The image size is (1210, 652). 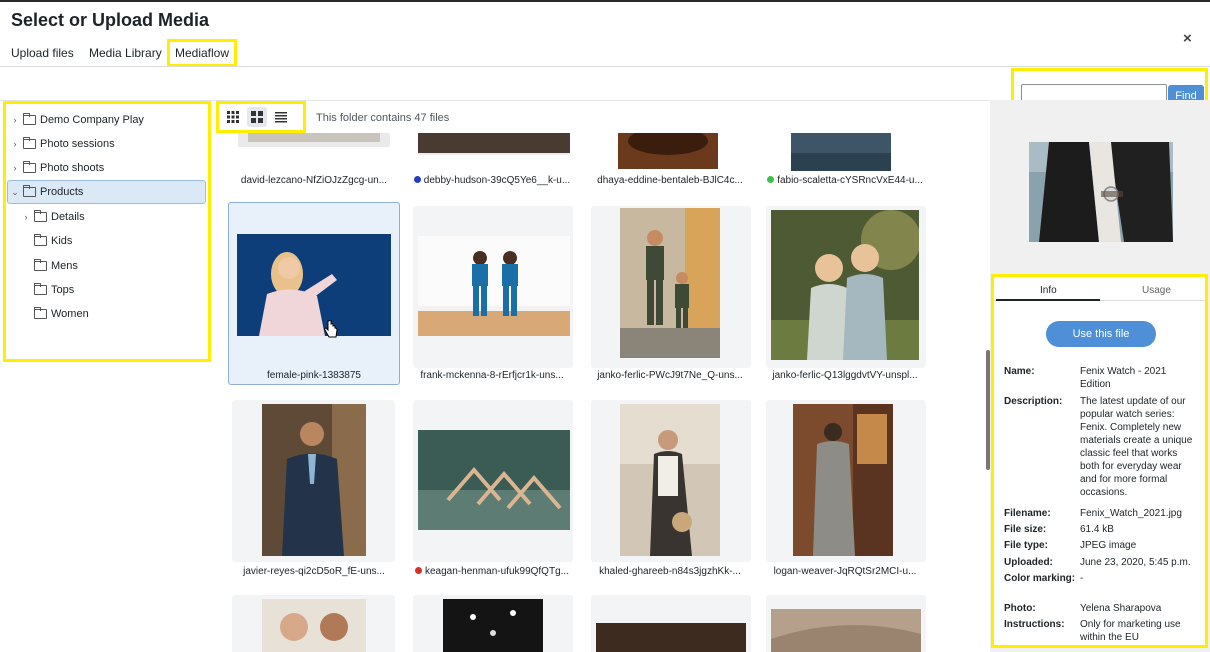 What do you see at coordinates (47, 290) in the screenshot?
I see `folder-tops: Tops` at bounding box center [47, 290].